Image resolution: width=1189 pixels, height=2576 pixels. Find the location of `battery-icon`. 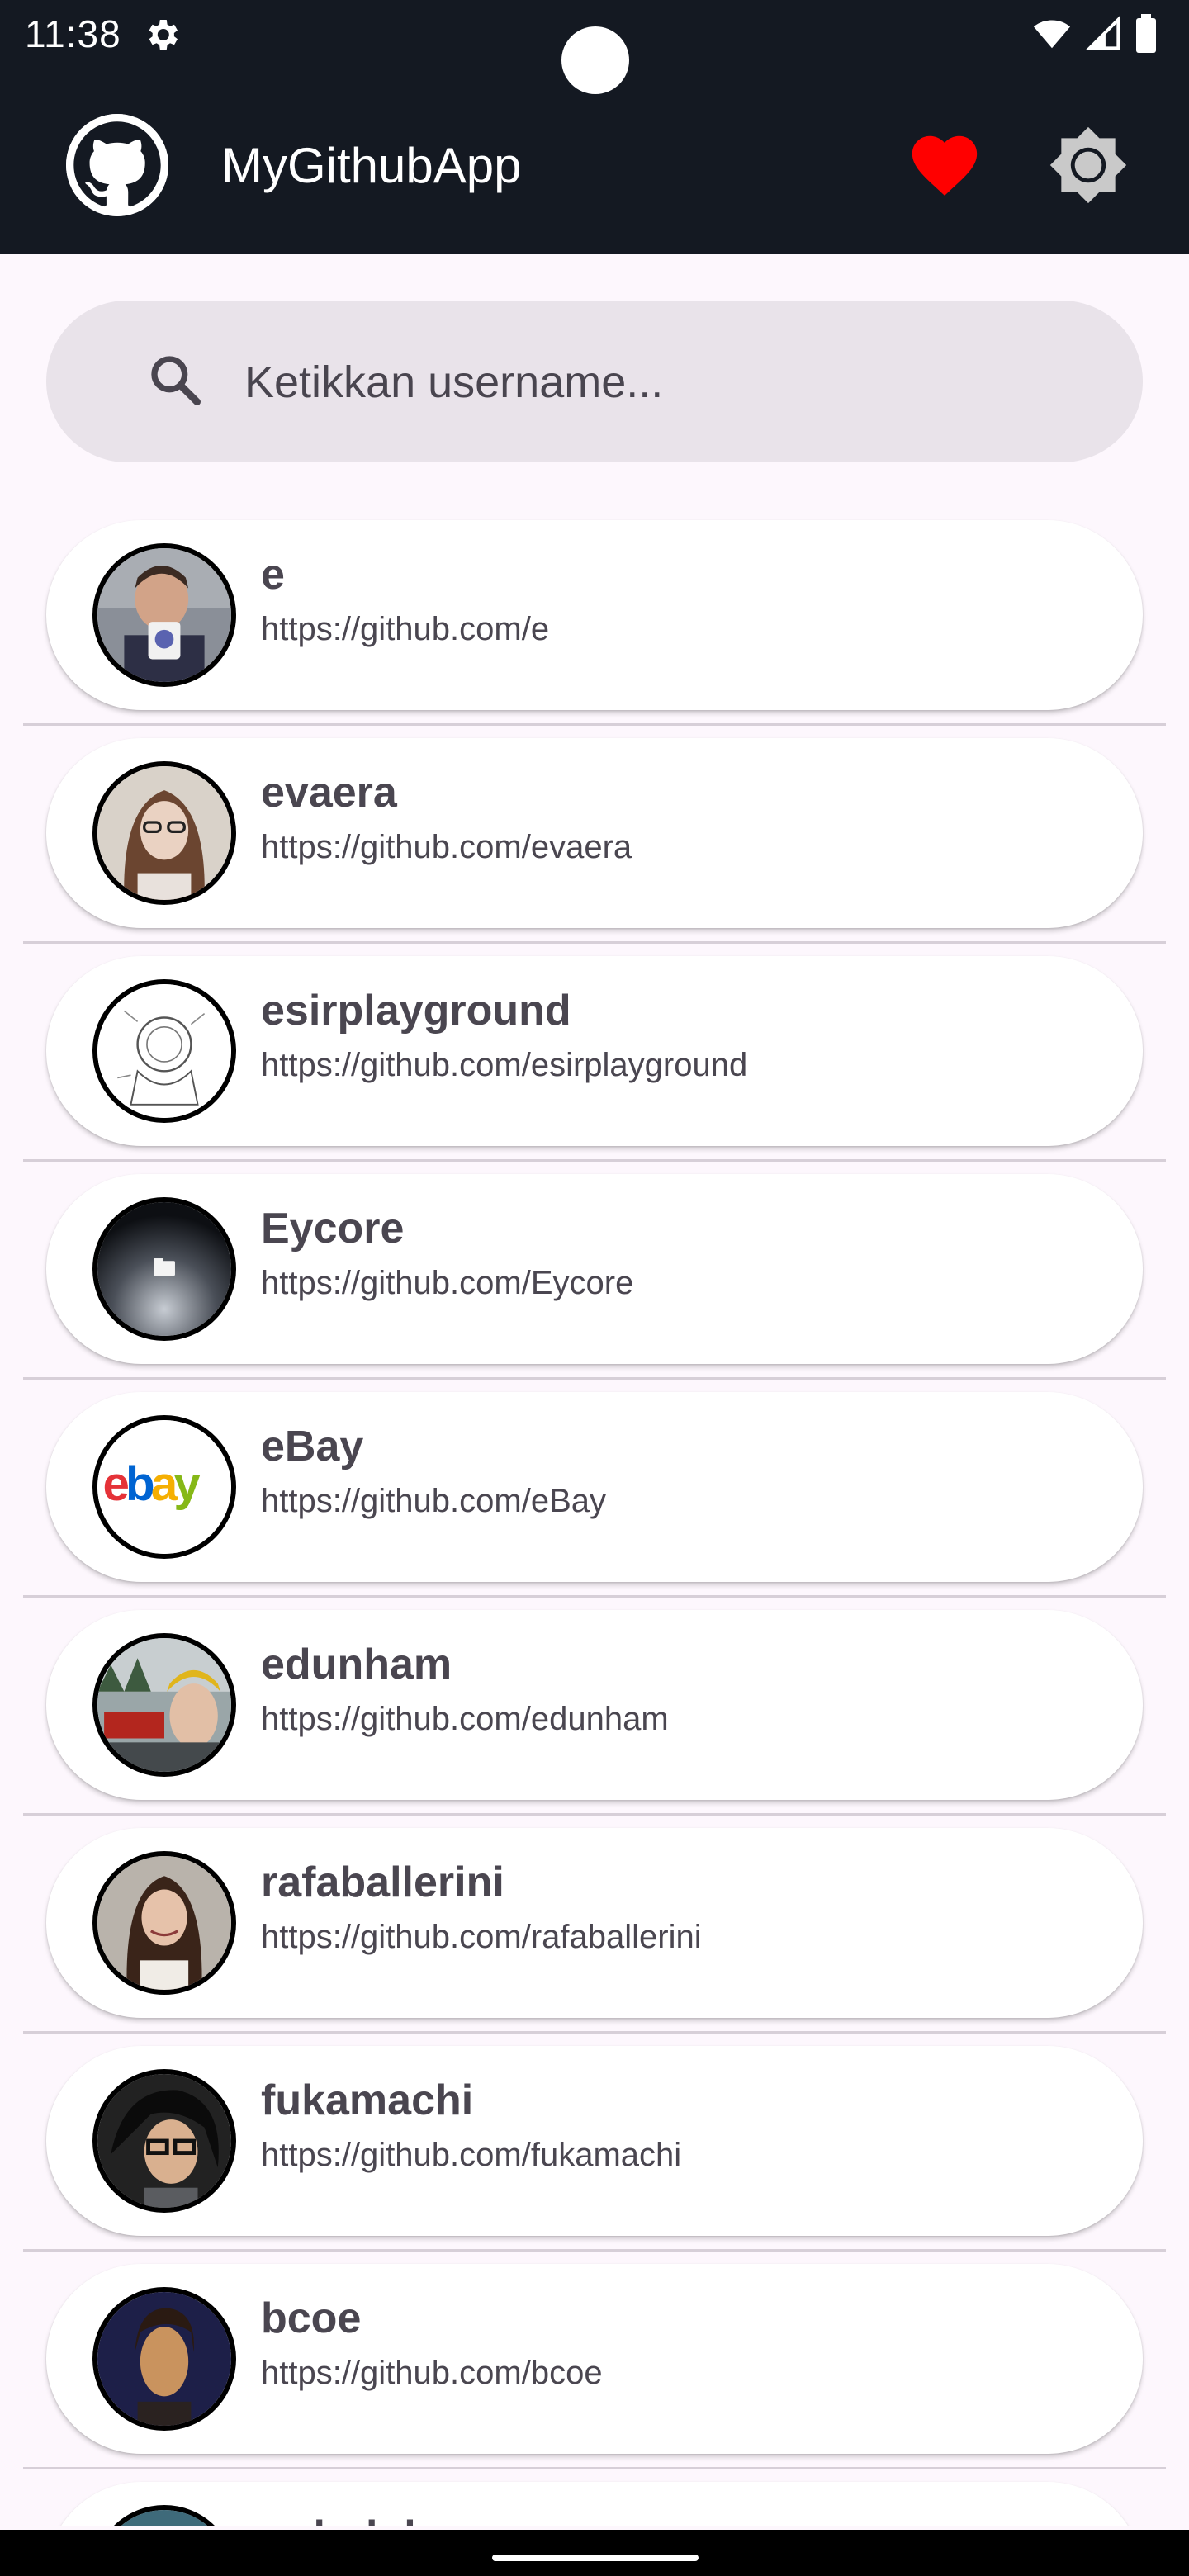

battery-icon is located at coordinates (1146, 35).